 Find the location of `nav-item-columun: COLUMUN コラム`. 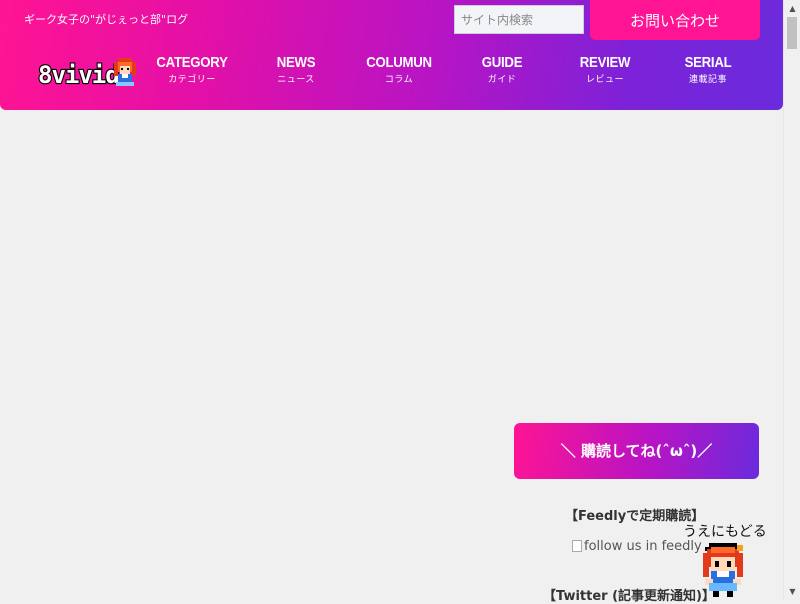

nav-item-columun: COLUMUN コラム is located at coordinates (399, 69).